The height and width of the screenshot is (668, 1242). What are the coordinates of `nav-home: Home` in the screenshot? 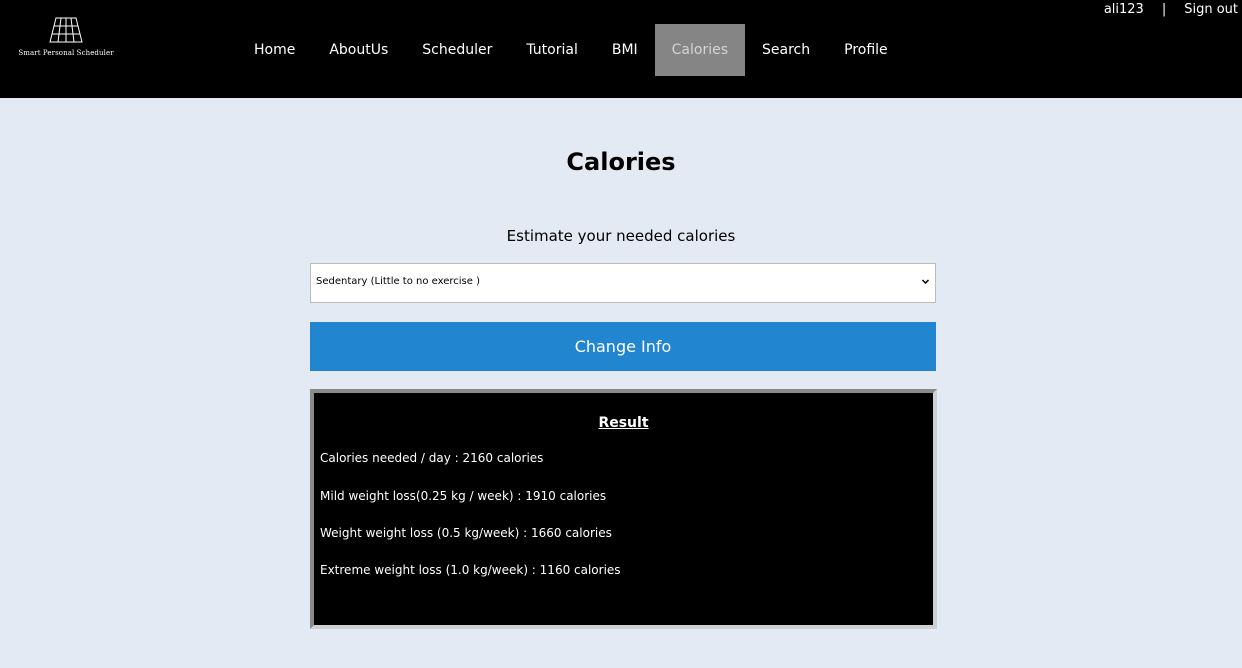 It's located at (274, 50).